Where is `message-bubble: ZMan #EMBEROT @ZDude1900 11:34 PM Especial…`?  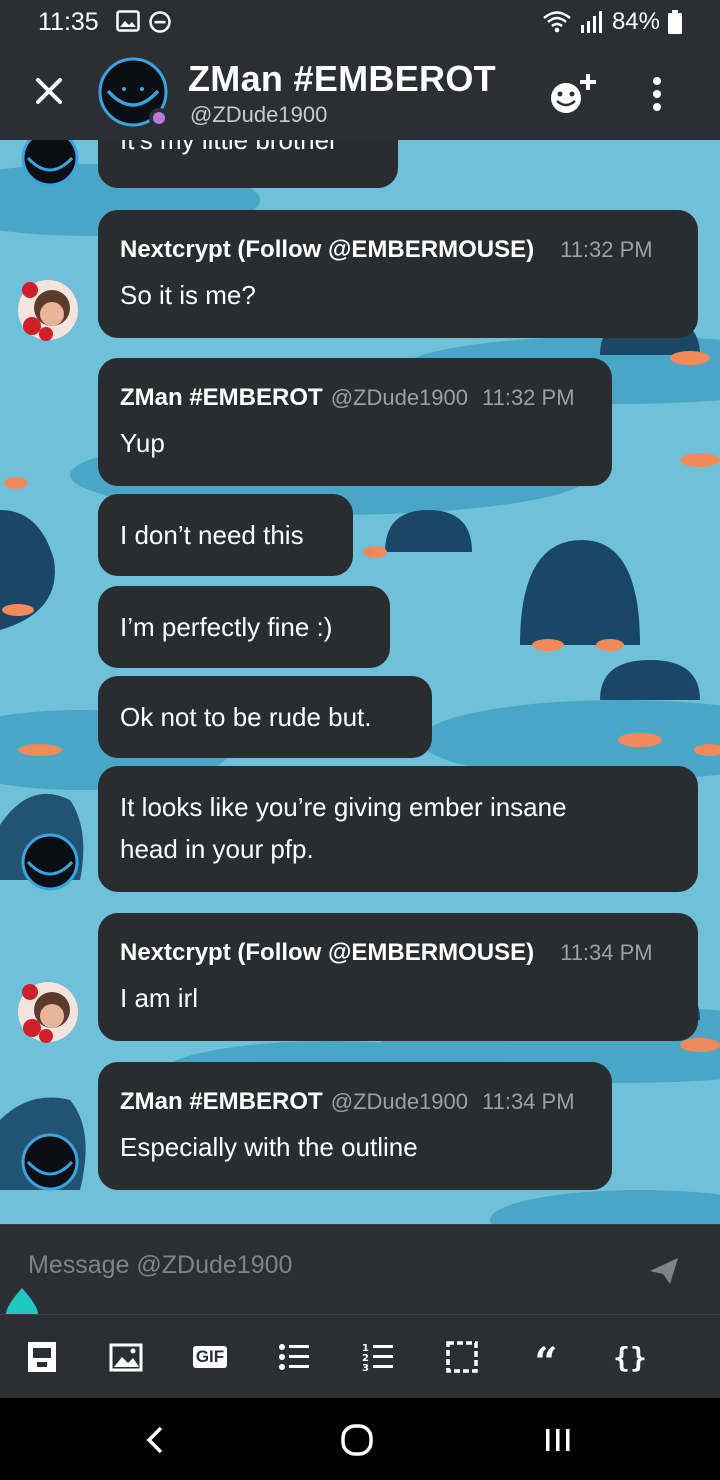
message-bubble: ZMan #EMBEROT @ZDude1900 11:34 PM Especial… is located at coordinates (355, 1126).